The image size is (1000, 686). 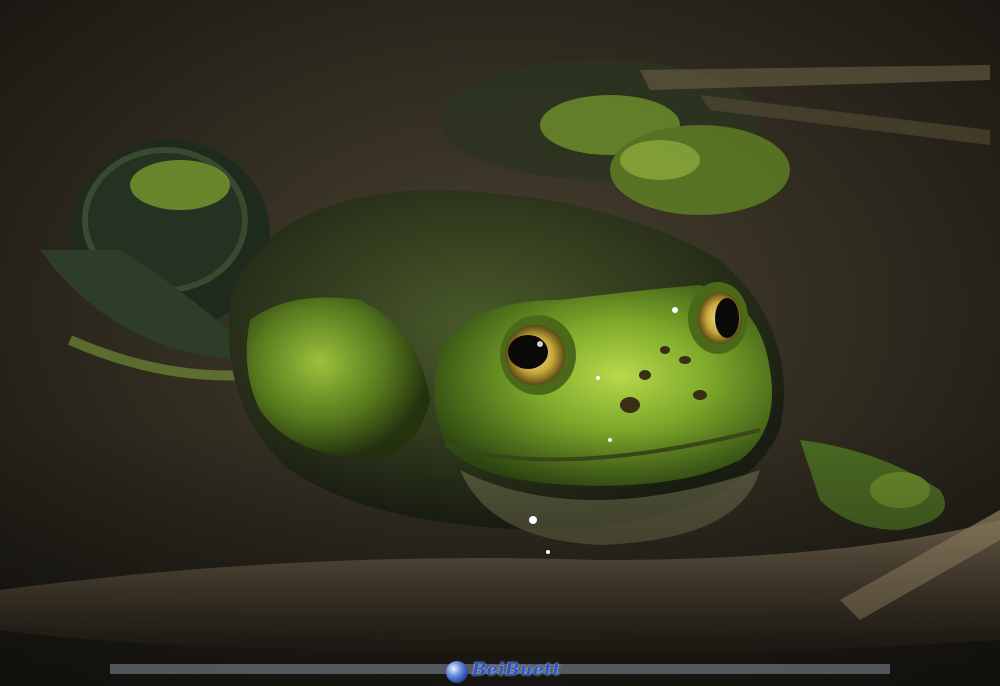 What do you see at coordinates (718, 318) in the screenshot?
I see `frog-eye-right` at bounding box center [718, 318].